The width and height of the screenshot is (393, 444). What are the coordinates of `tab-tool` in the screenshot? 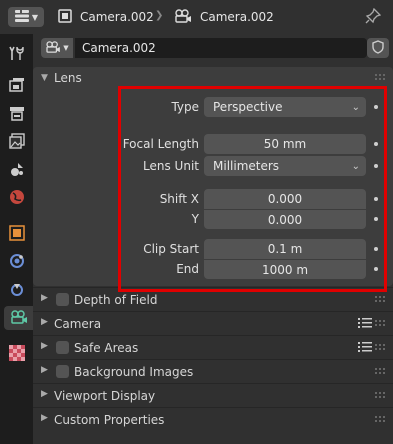 It's located at (17, 54).